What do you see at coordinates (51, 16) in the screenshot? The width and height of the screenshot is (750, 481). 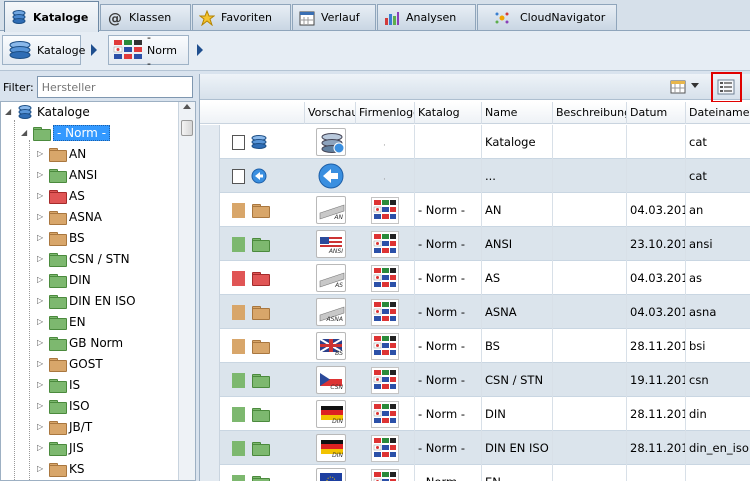 I see `tab-kataloge: Kataloge` at bounding box center [51, 16].